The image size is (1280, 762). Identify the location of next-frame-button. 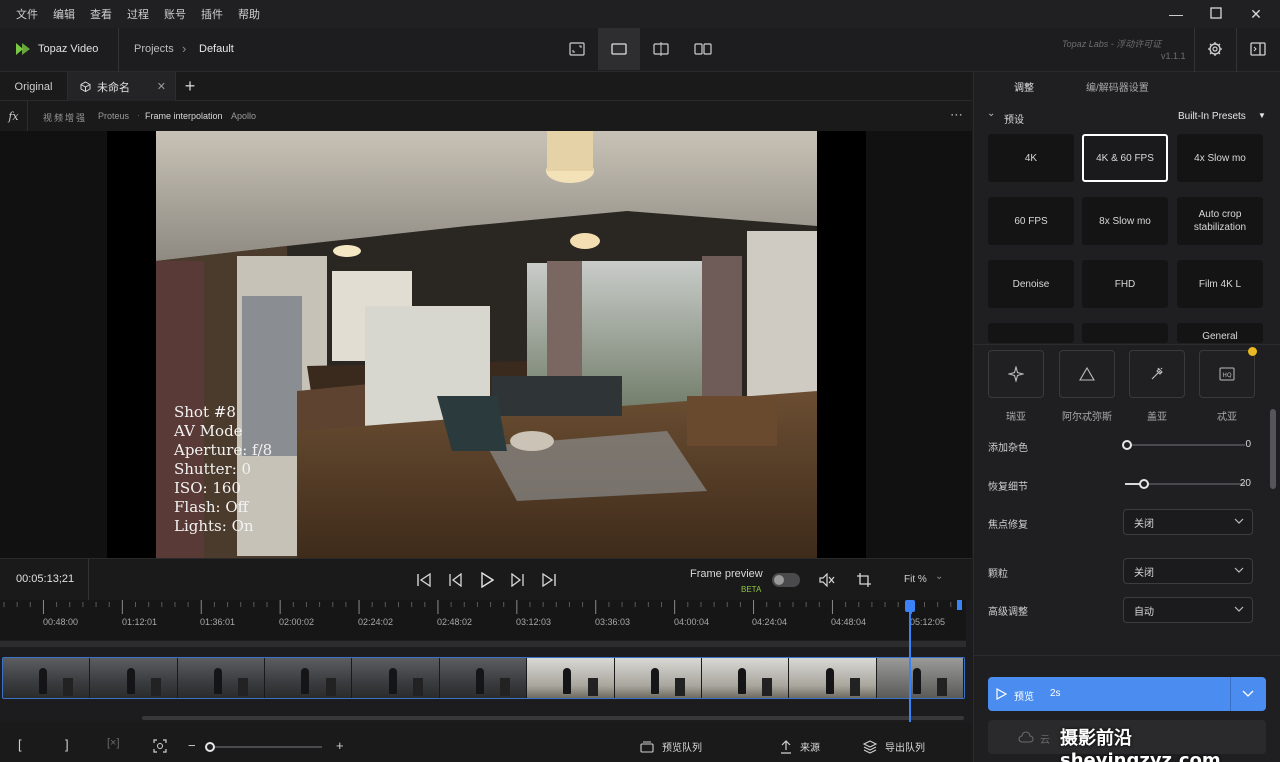
(518, 580).